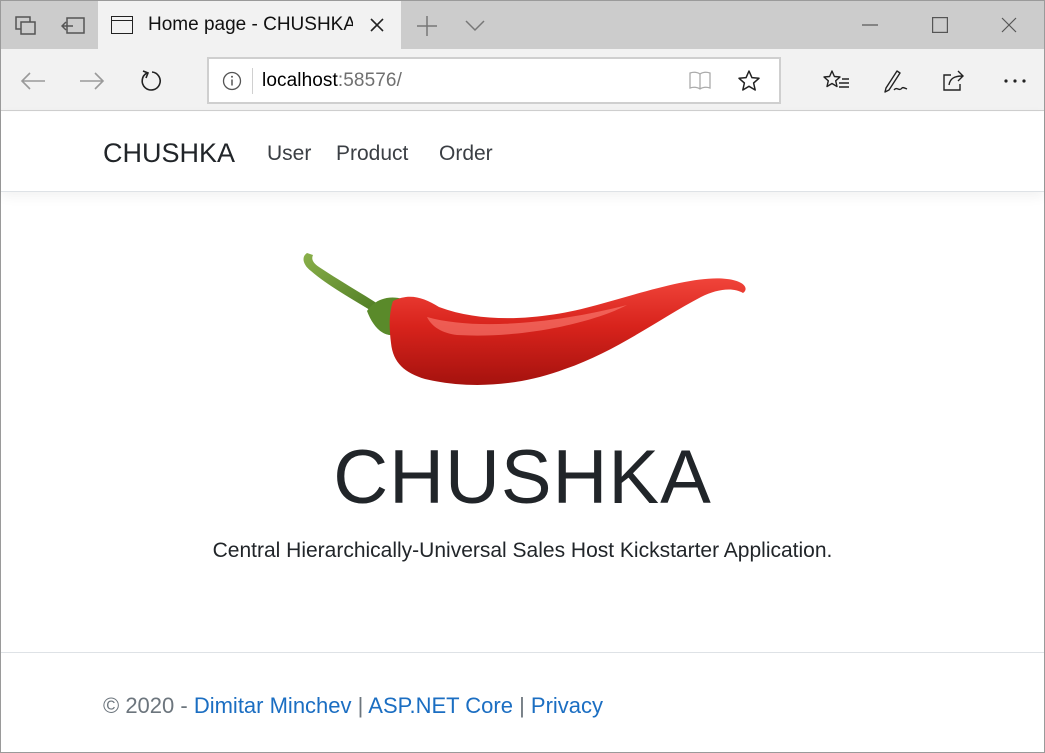 The height and width of the screenshot is (753, 1045). What do you see at coordinates (372, 154) in the screenshot?
I see `nav-link-product: Product` at bounding box center [372, 154].